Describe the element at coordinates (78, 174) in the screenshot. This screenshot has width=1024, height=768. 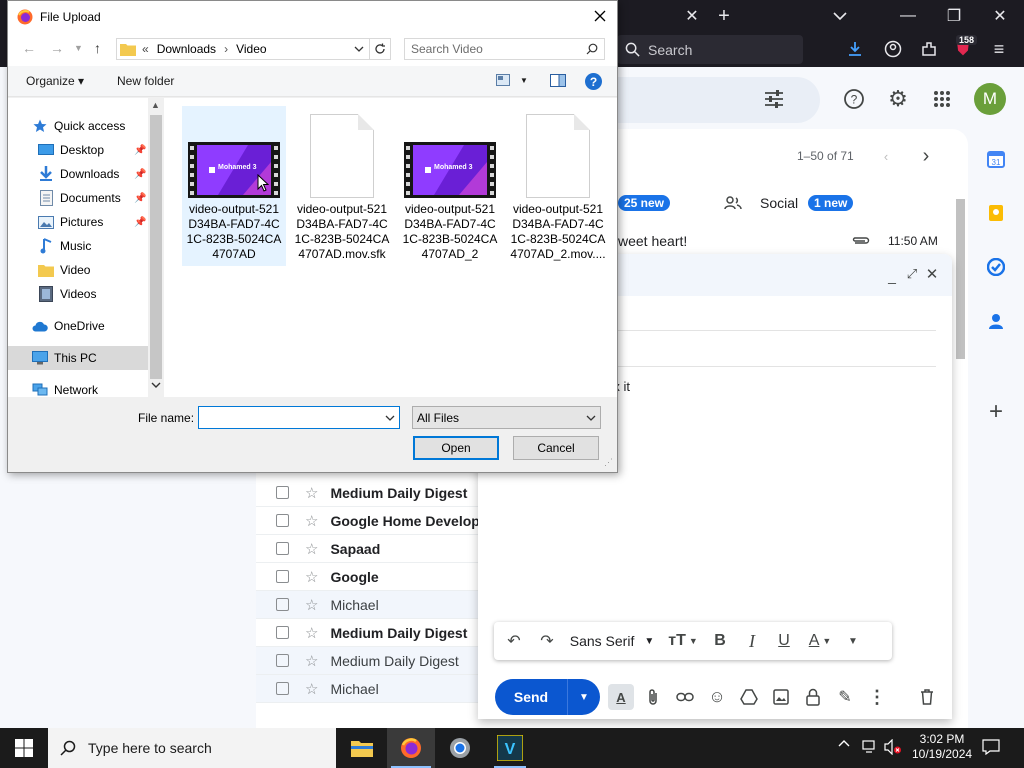
I see `nav-item-downloads: Downloads 📌` at that location.